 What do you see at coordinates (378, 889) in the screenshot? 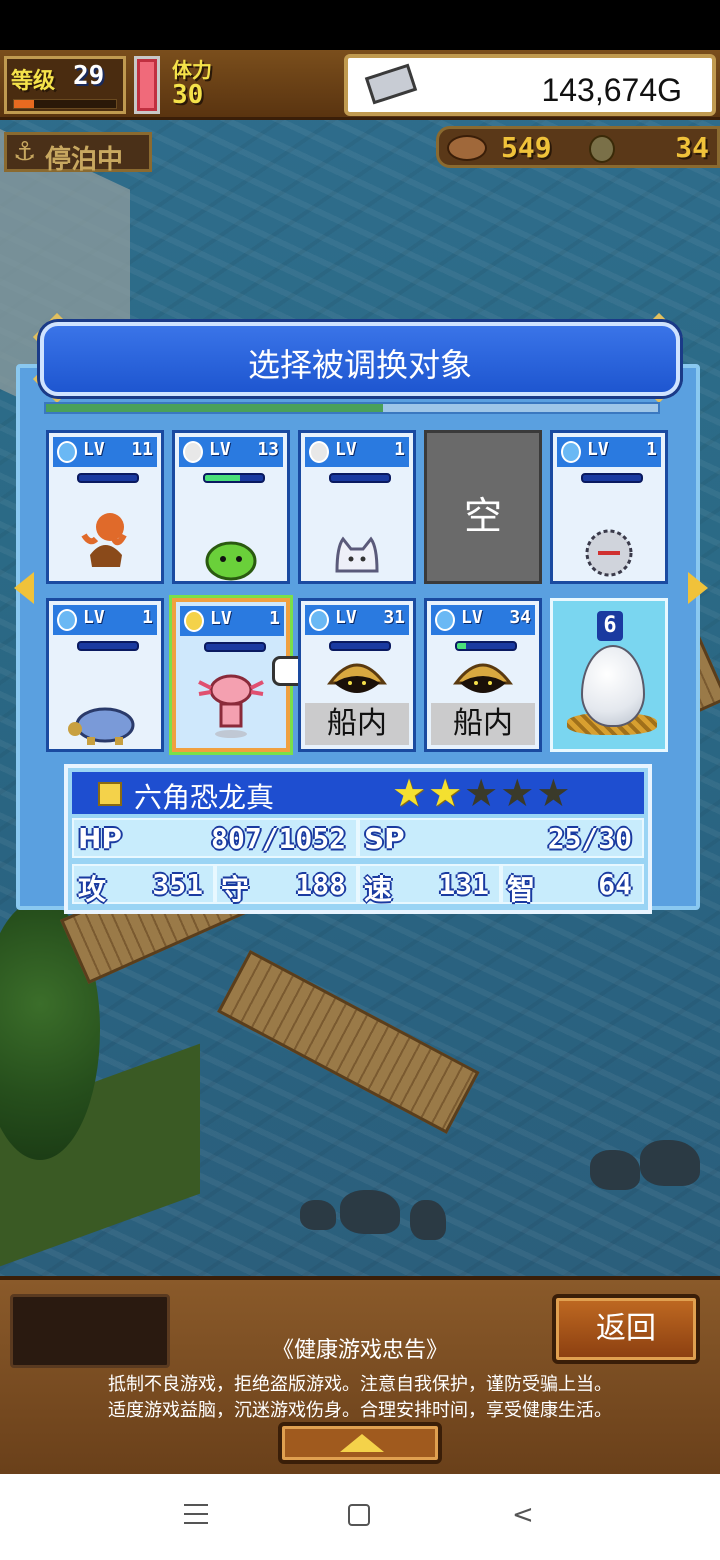
I see `speed-label: 速` at bounding box center [378, 889].